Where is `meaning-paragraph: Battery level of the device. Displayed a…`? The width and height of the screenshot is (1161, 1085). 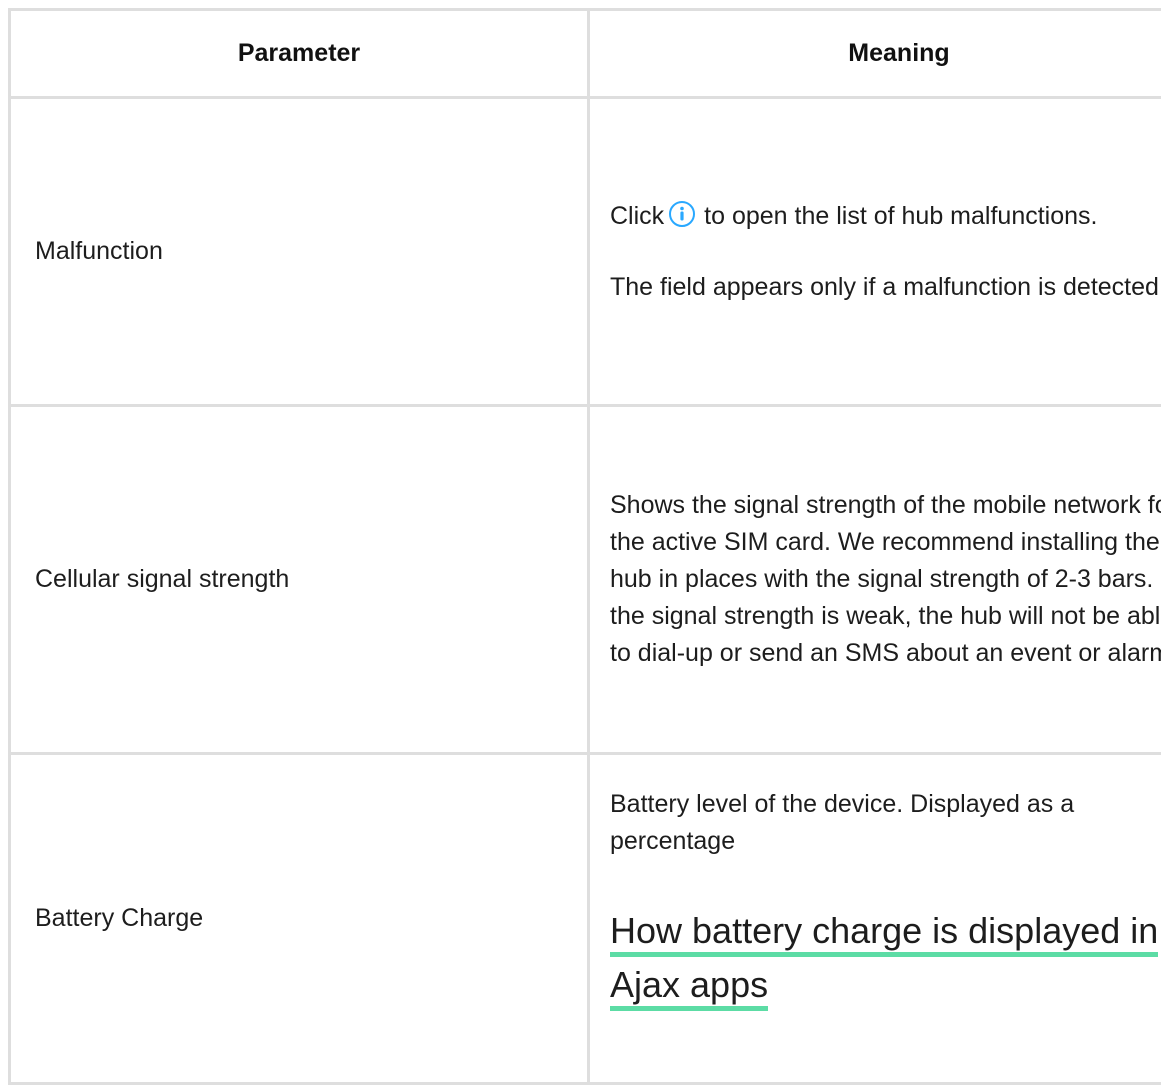
meaning-paragraph: Battery level of the device. Displayed a… is located at coordinates (885, 823).